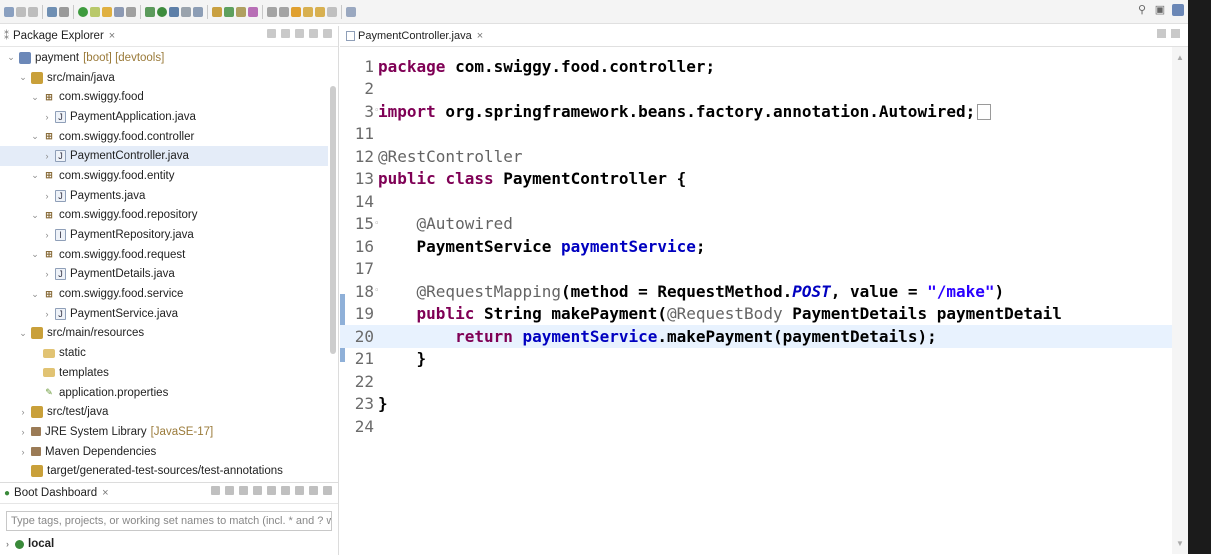 The width and height of the screenshot is (1211, 555). What do you see at coordinates (285, 490) in the screenshot?
I see `add-icon` at bounding box center [285, 490].